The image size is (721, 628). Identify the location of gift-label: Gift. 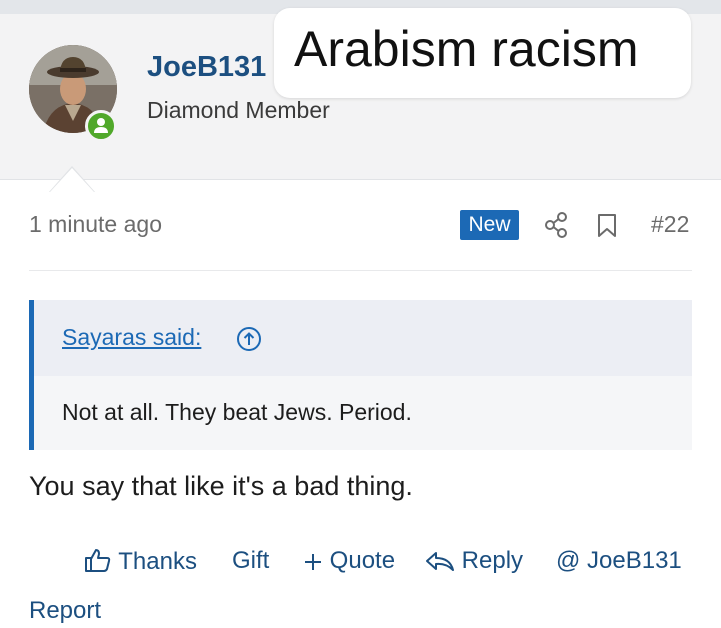
(251, 560).